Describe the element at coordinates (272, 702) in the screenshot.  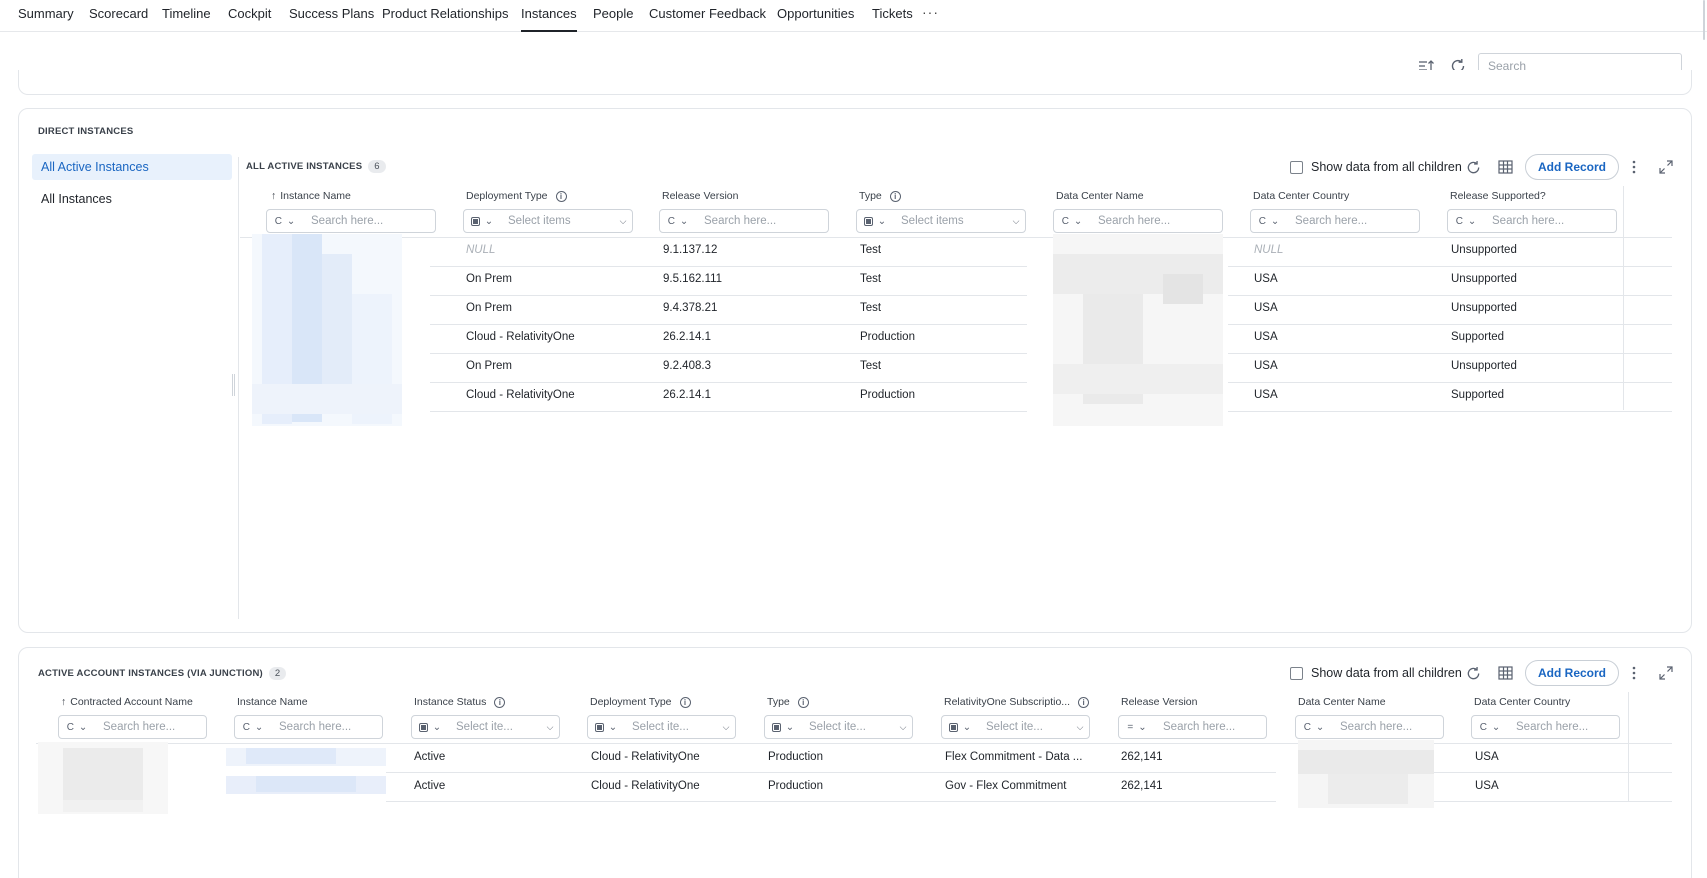
I see `column-header-instance-name: Instance Name` at that location.